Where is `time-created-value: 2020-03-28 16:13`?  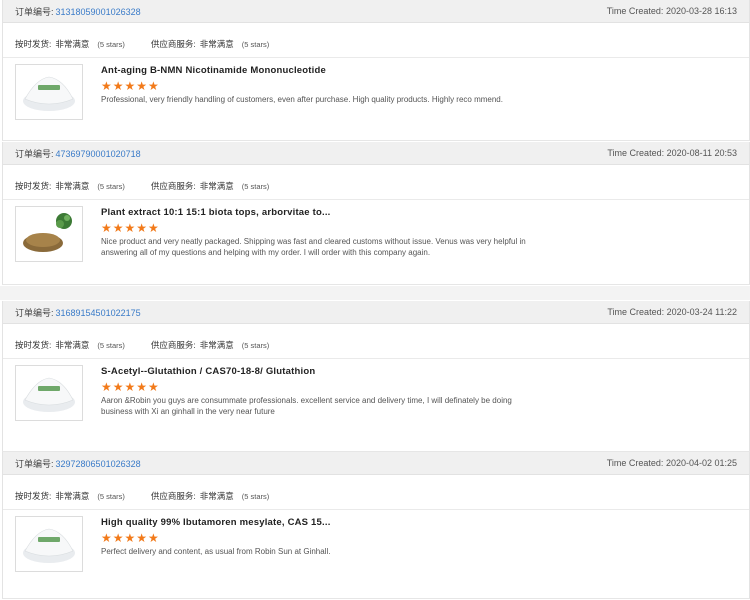 time-created-value: 2020-03-28 16:13 is located at coordinates (701, 11).